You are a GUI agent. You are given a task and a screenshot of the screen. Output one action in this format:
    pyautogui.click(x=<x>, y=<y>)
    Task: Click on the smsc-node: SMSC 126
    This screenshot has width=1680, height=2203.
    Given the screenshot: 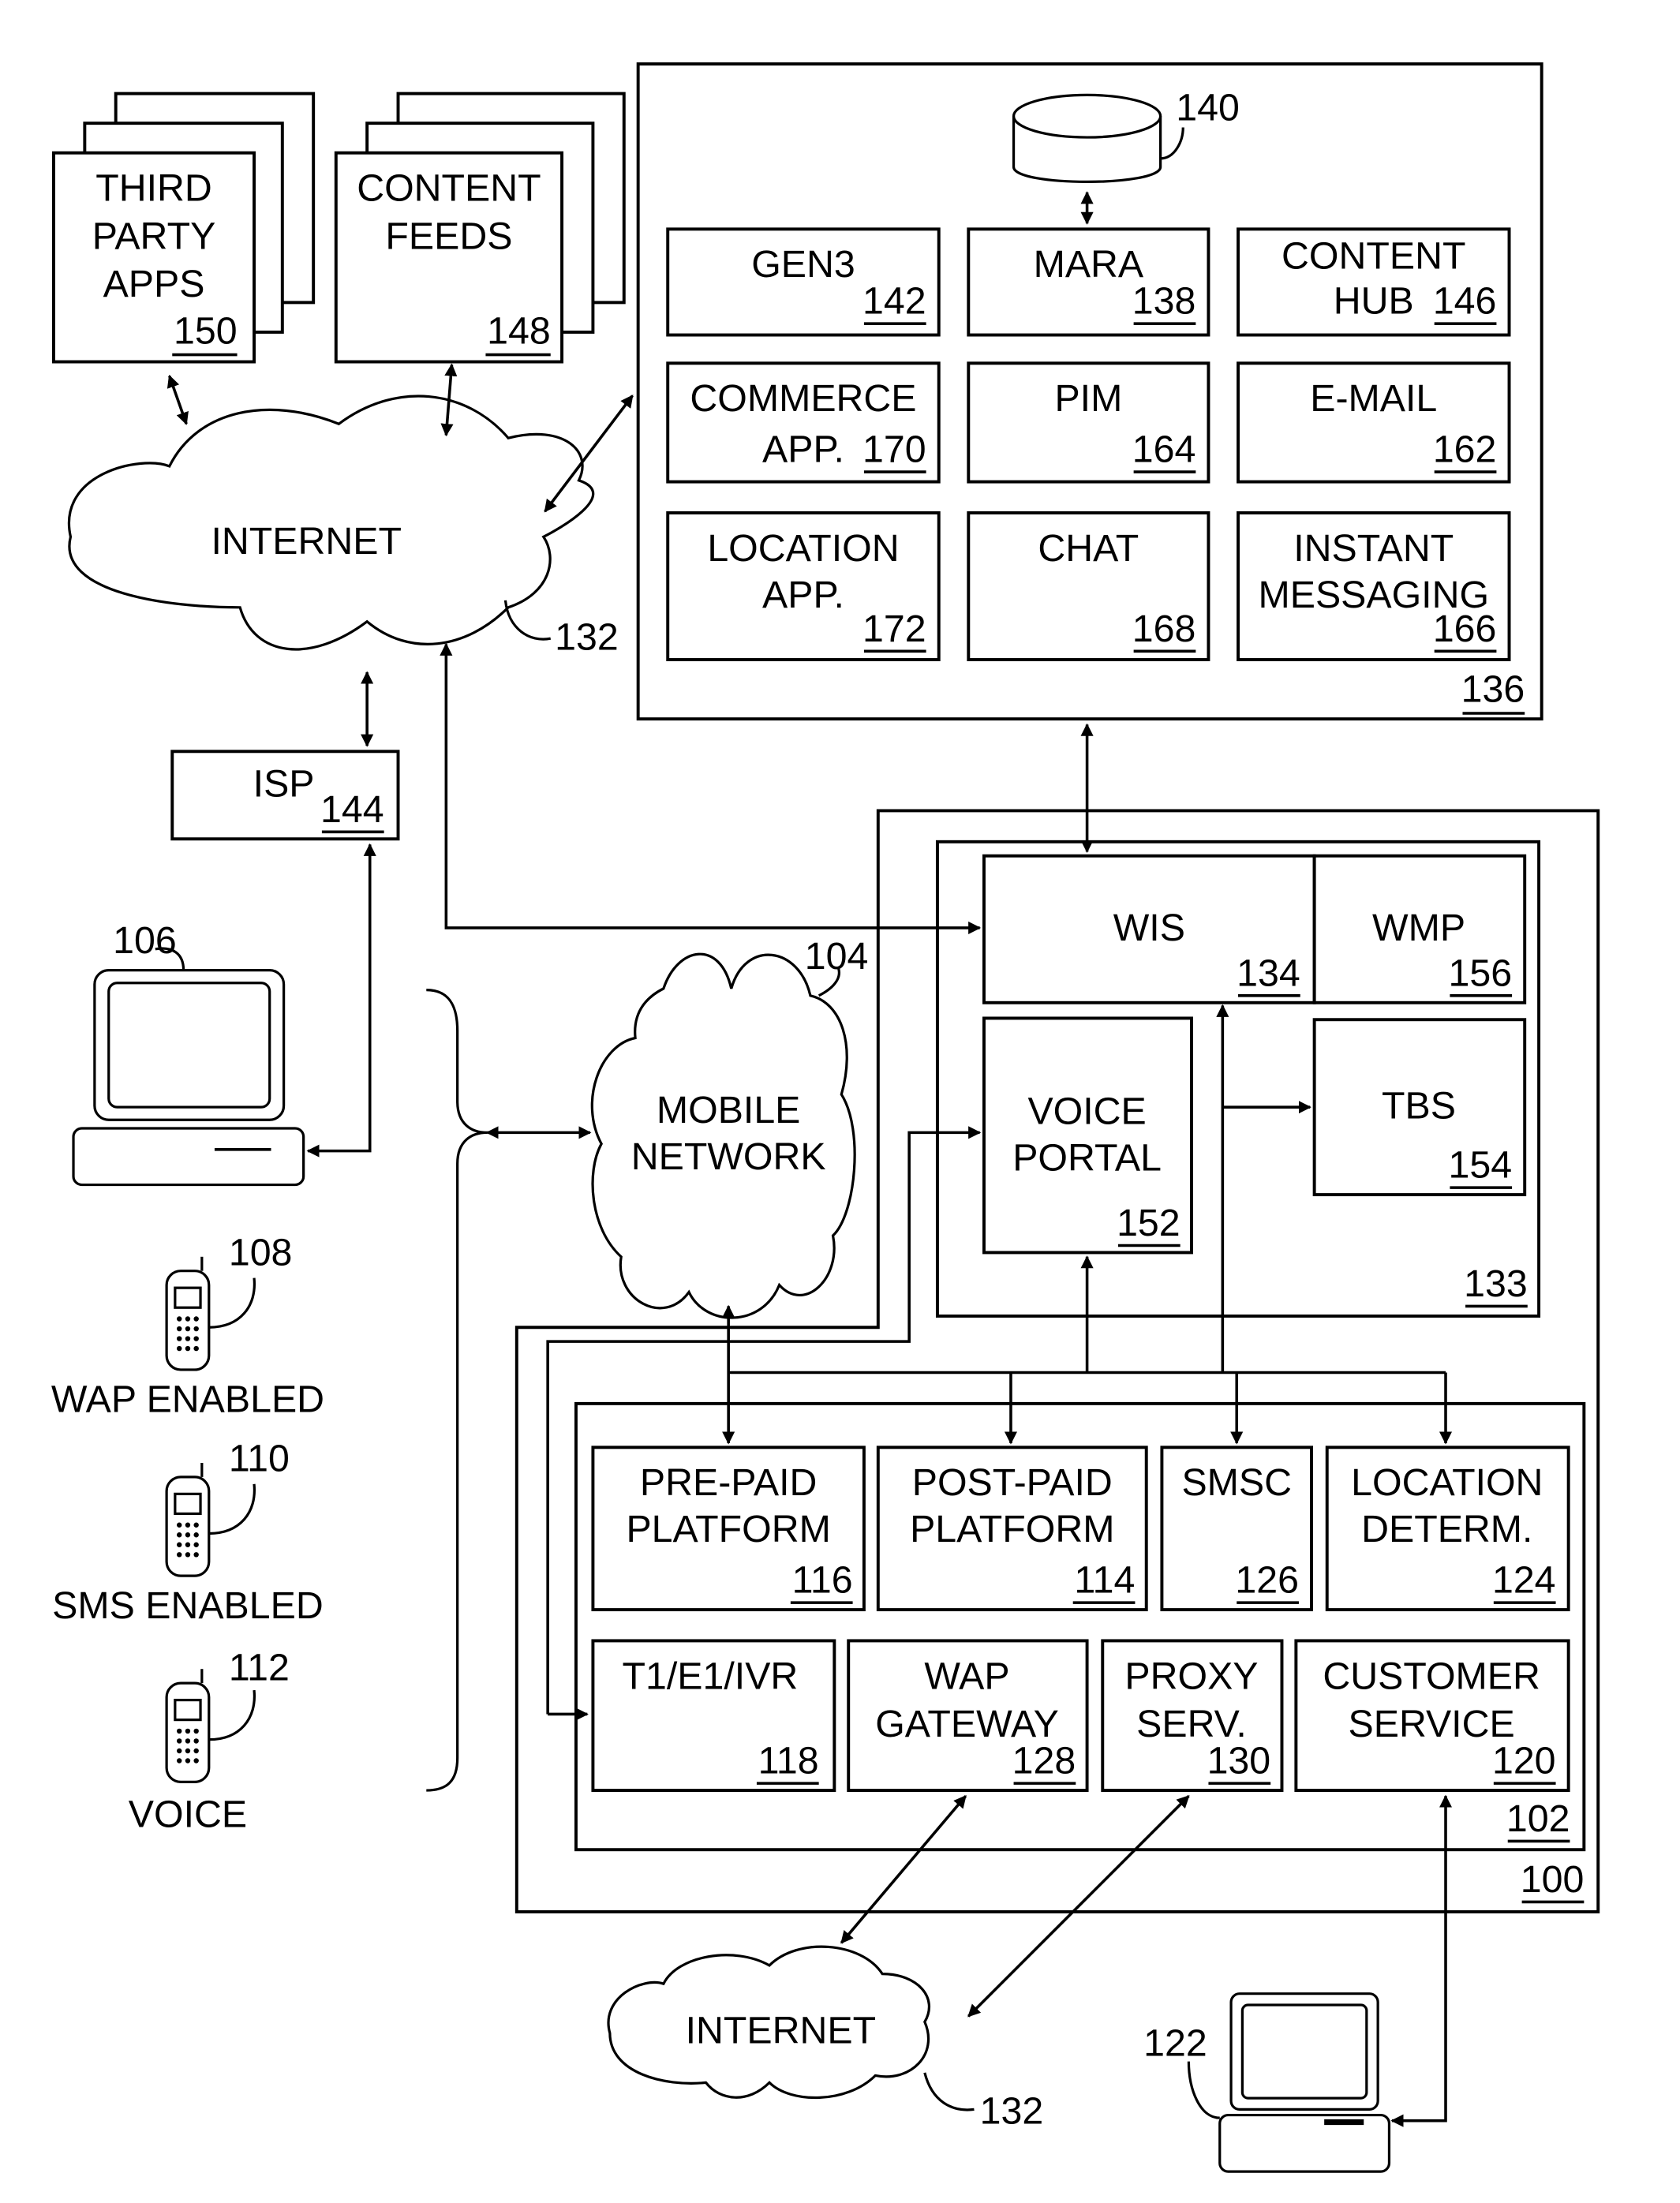 What is the action you would take?
    pyautogui.click(x=1237, y=1529)
    